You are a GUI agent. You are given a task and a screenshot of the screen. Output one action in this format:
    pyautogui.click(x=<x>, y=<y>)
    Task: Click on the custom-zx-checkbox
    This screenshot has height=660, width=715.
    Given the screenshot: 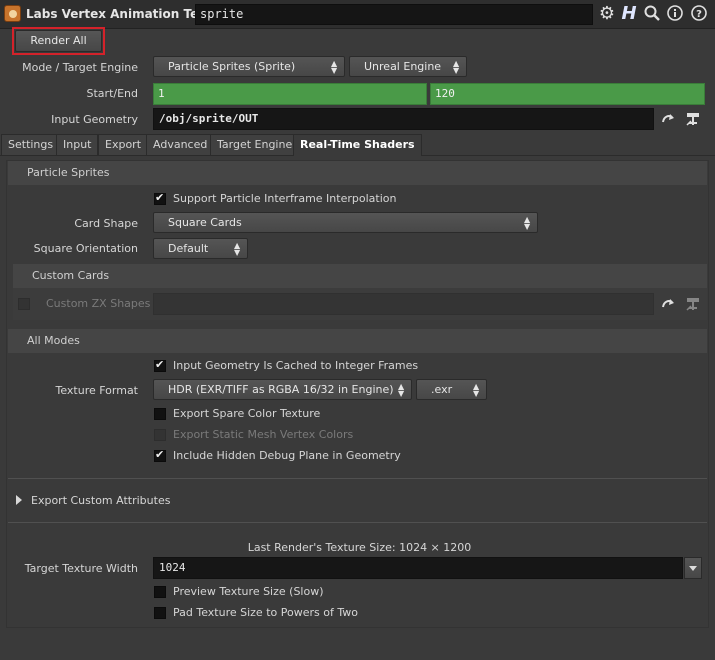 What is the action you would take?
    pyautogui.click(x=24, y=304)
    